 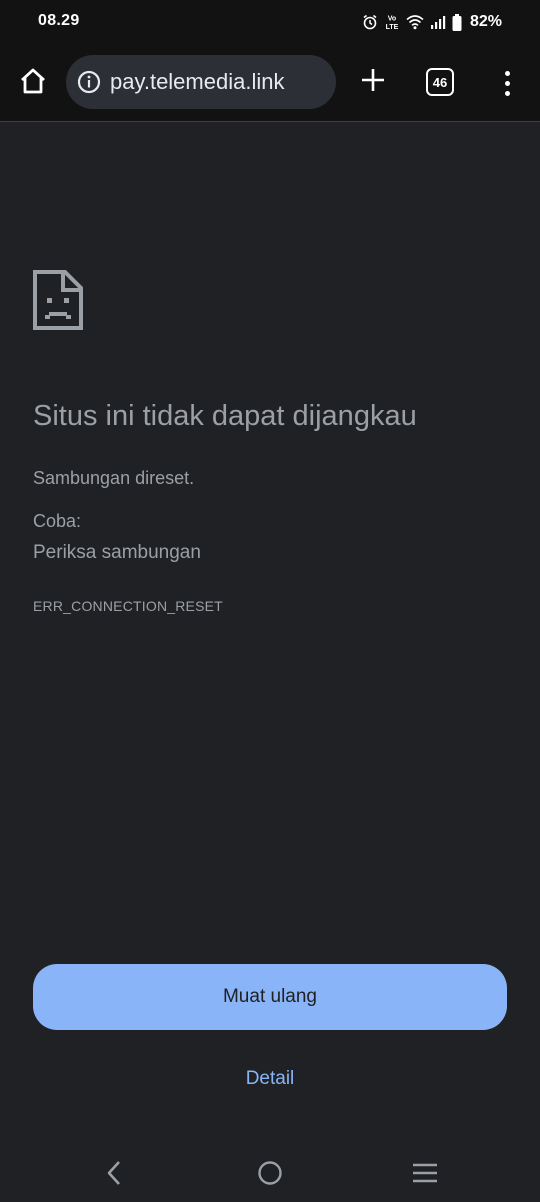 I want to click on omnibox: pay.telemedia.link, so click(x=201, y=82).